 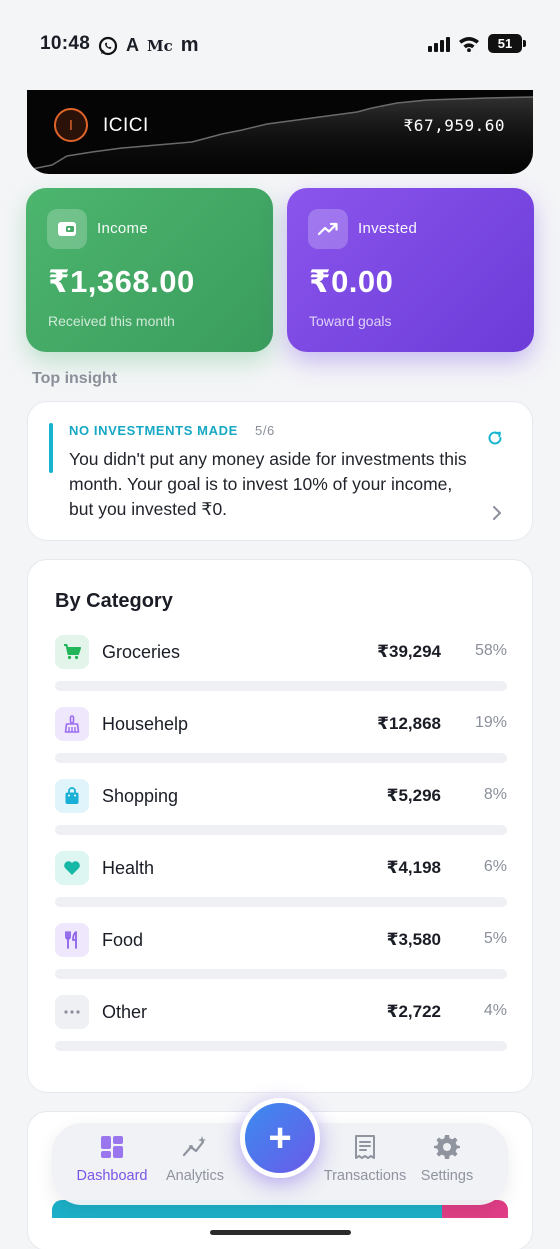 I want to click on receipt-icon, so click(x=365, y=1147).